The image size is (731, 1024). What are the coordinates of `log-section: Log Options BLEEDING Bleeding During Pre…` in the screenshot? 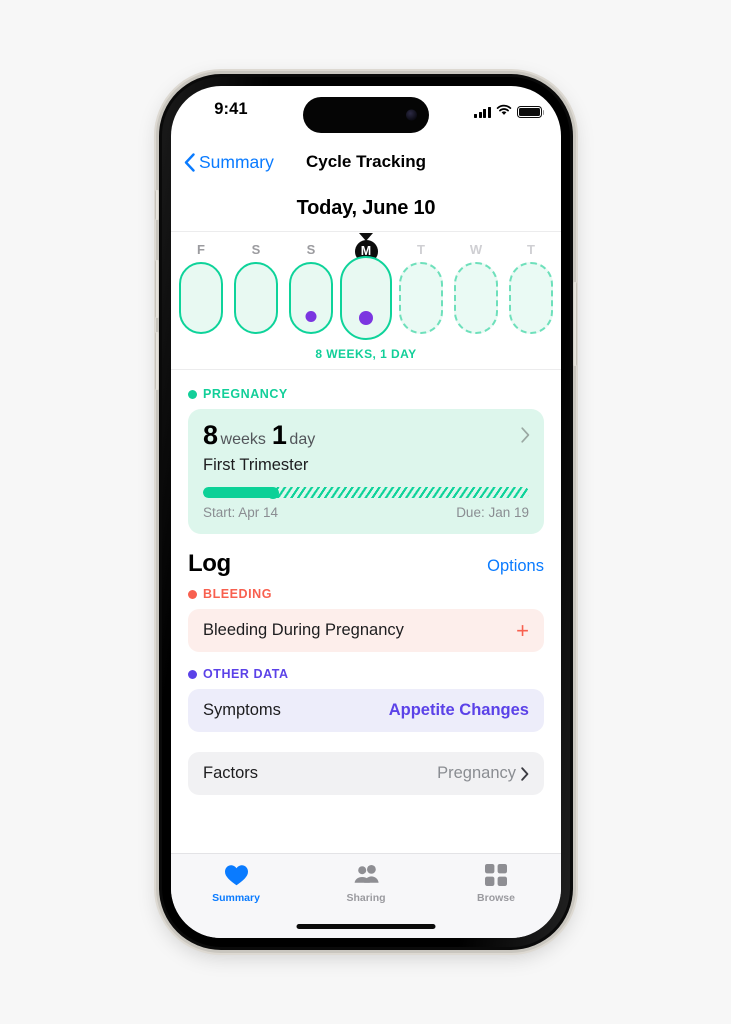 It's located at (366, 633).